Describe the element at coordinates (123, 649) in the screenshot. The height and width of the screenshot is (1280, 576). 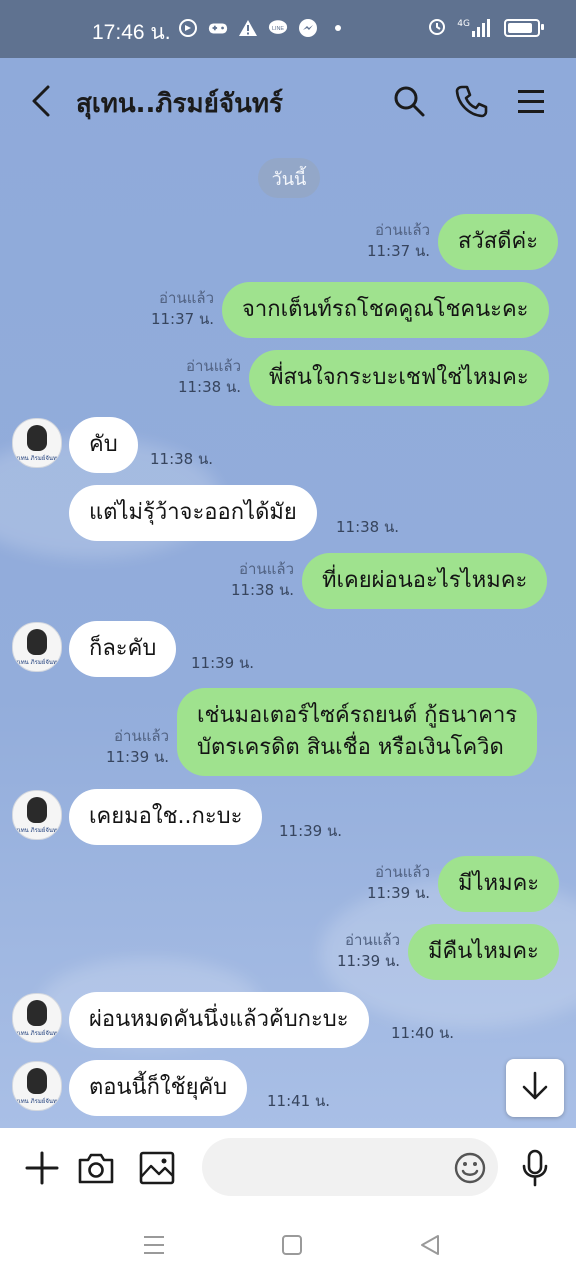
I see `incoming-message: ก็ละคับ` at that location.